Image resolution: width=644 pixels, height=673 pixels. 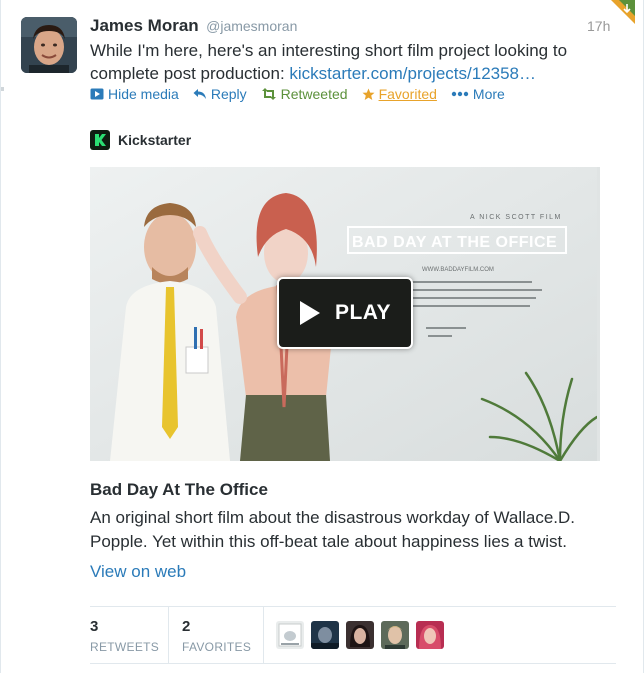 I want to click on engager-avatars, so click(x=357, y=635).